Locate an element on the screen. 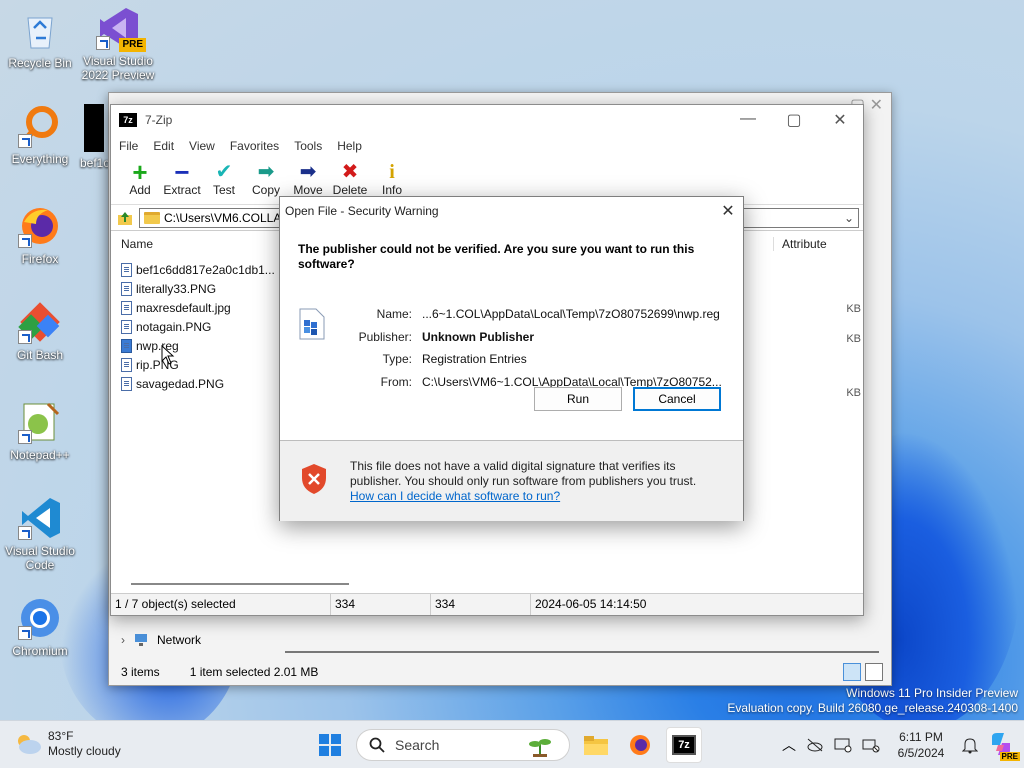 Image resolution: width=1024 pixels, height=768 pixels. menu-help: Help is located at coordinates (349, 146).